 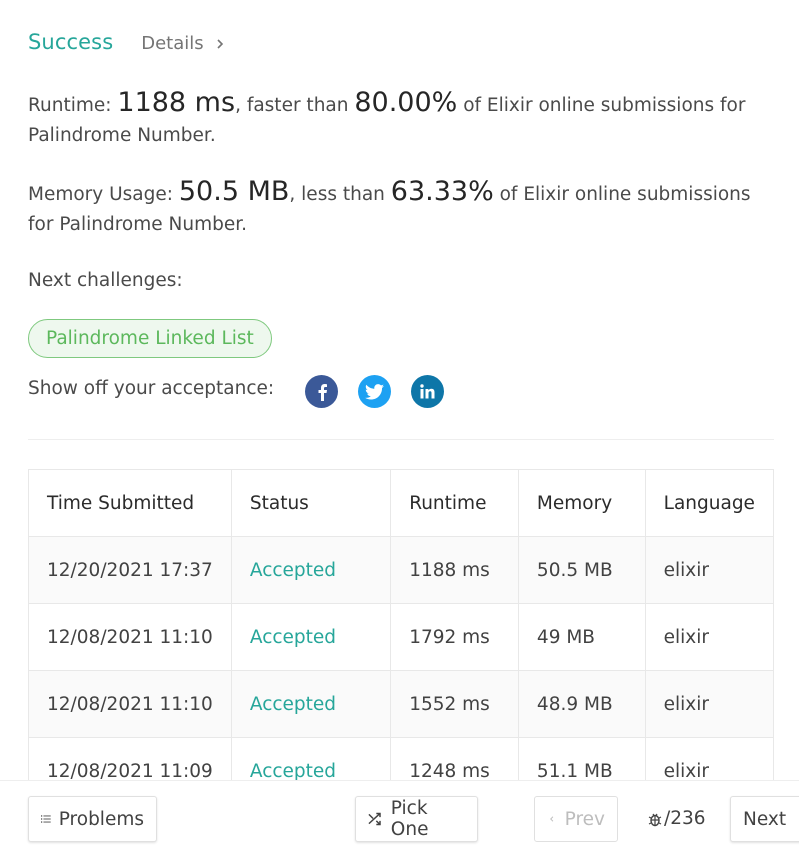 What do you see at coordinates (655, 819) in the screenshot?
I see `bug-icon` at bounding box center [655, 819].